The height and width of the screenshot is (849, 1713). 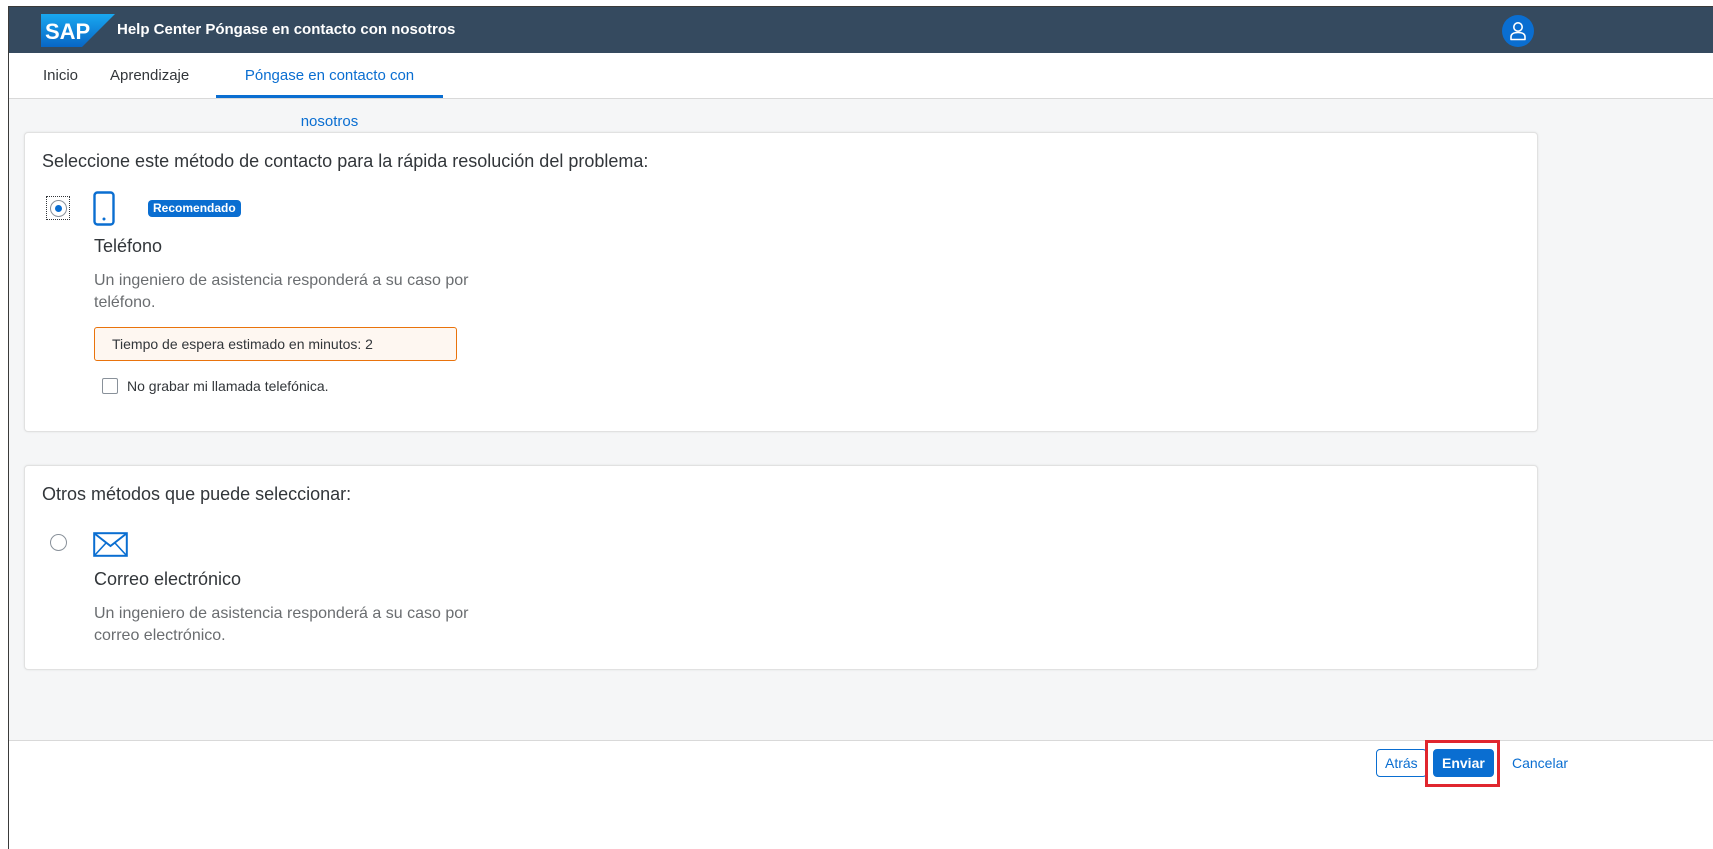 I want to click on user-avatar, so click(x=1518, y=31).